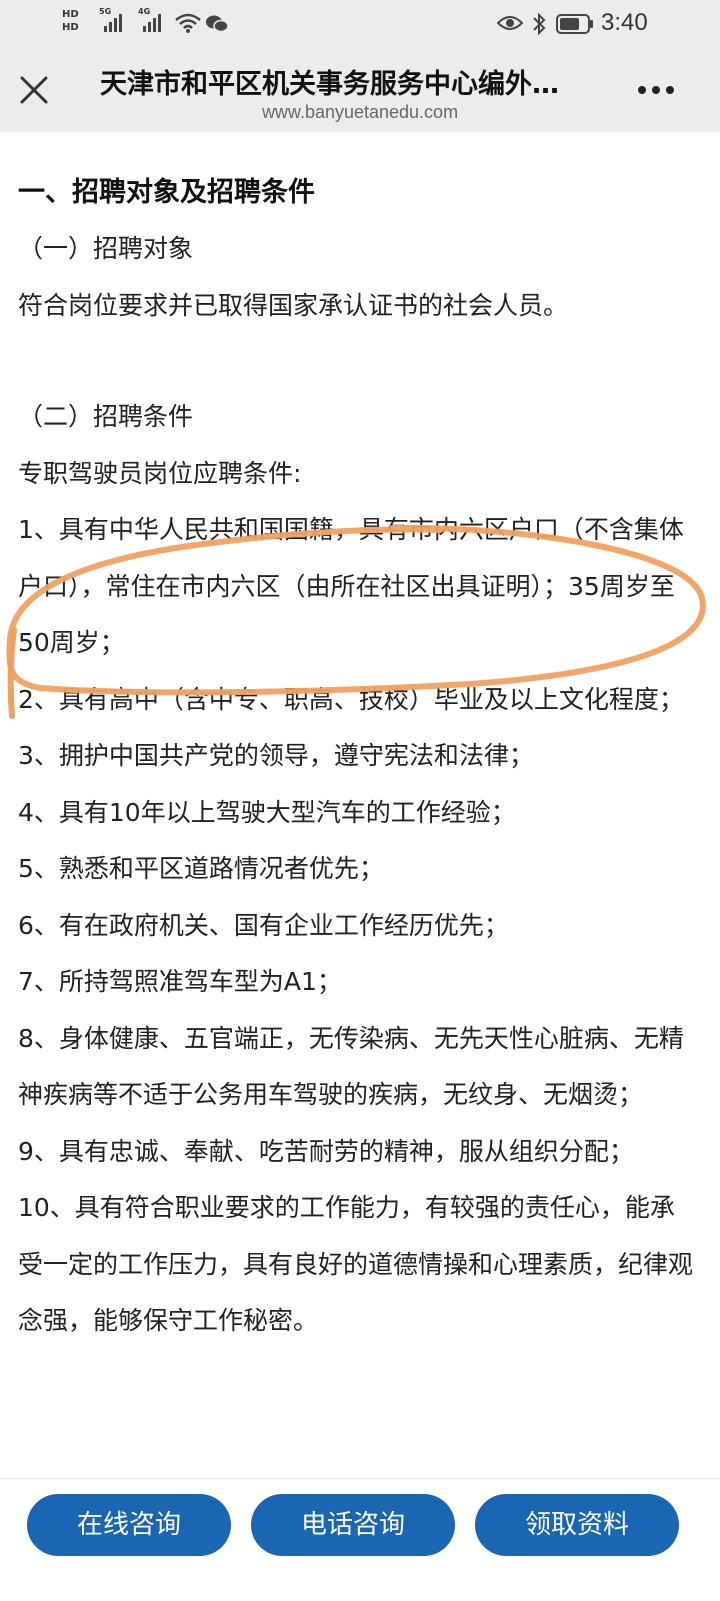  I want to click on list-item: 9、具有忠诚、奉献、吃苦耐劳的精神，服从组织分配；, so click(326, 1151).